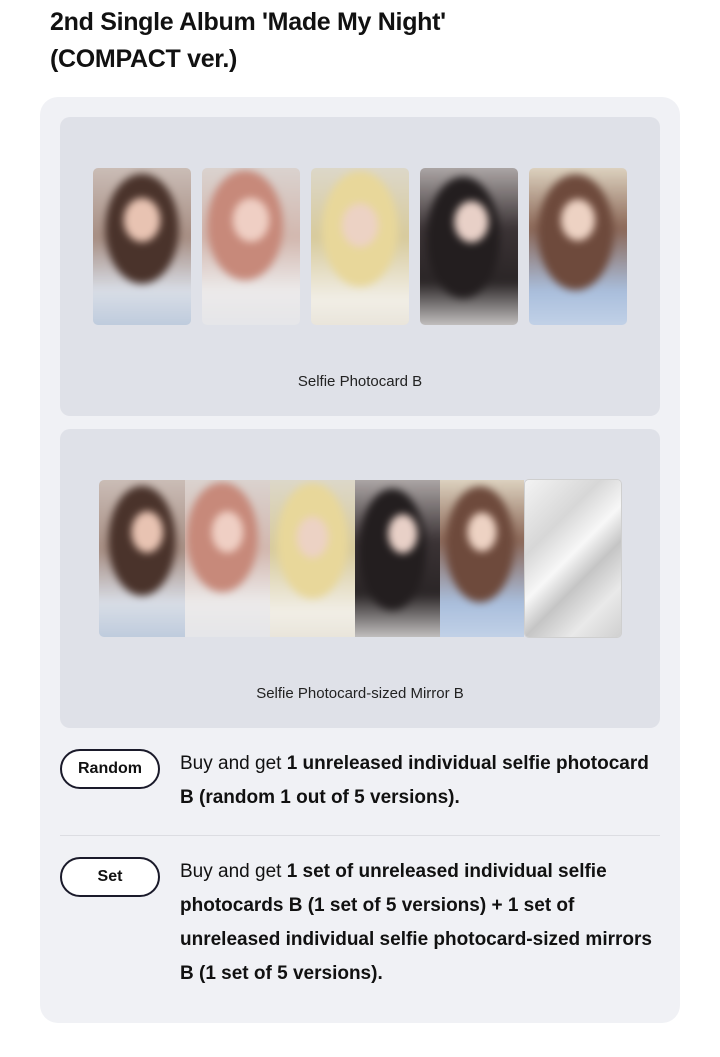 The width and height of the screenshot is (720, 1057). What do you see at coordinates (233, 763) in the screenshot?
I see `random-description-lead: Buy and get` at bounding box center [233, 763].